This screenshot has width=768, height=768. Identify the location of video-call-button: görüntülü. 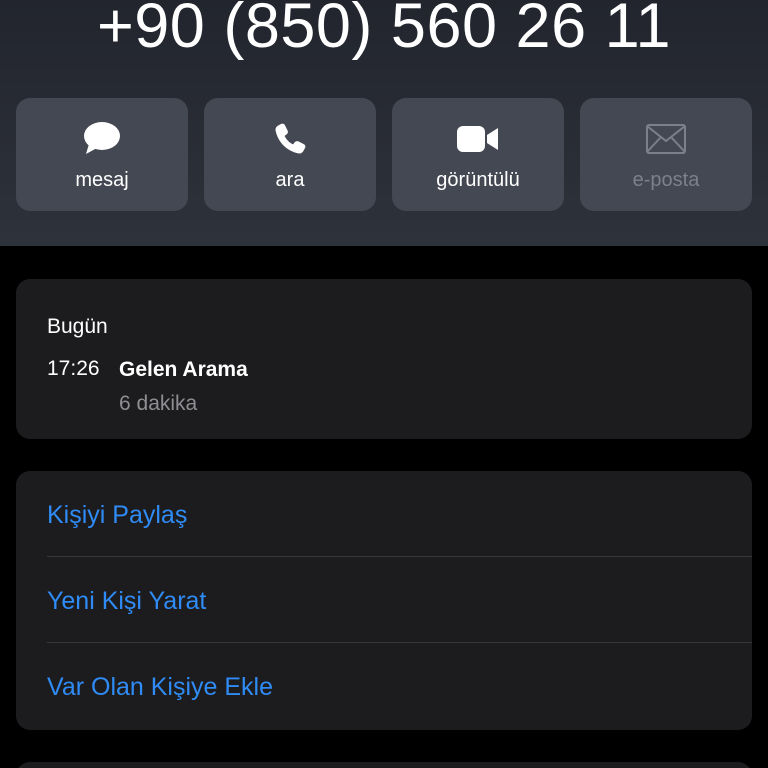
(478, 154).